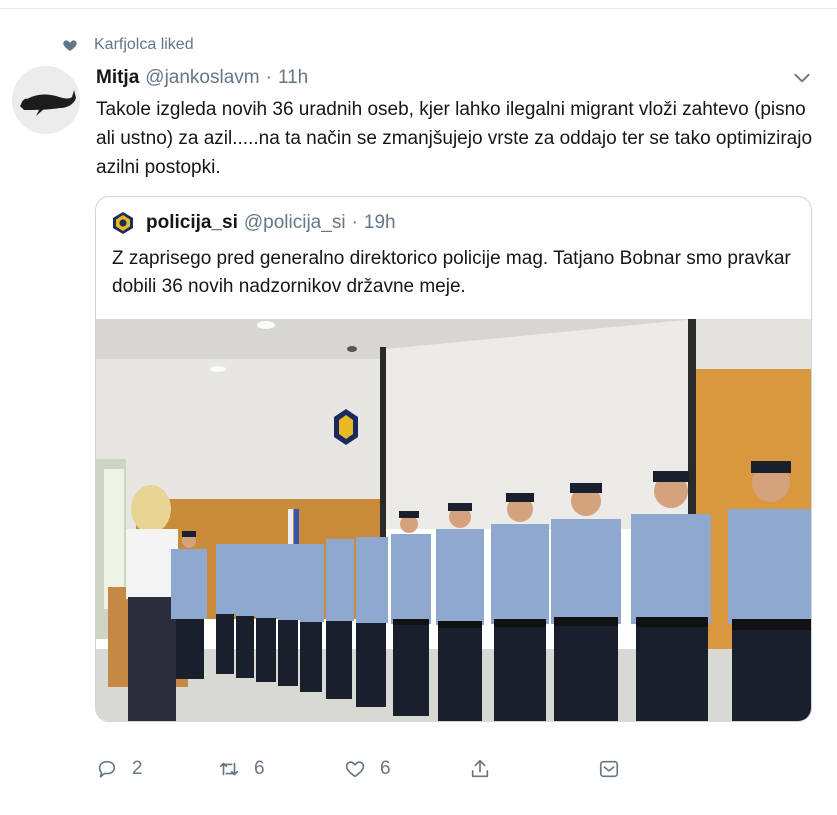 The height and width of the screenshot is (815, 837). Describe the element at coordinates (418, 8) in the screenshot. I see `top-divider` at that location.